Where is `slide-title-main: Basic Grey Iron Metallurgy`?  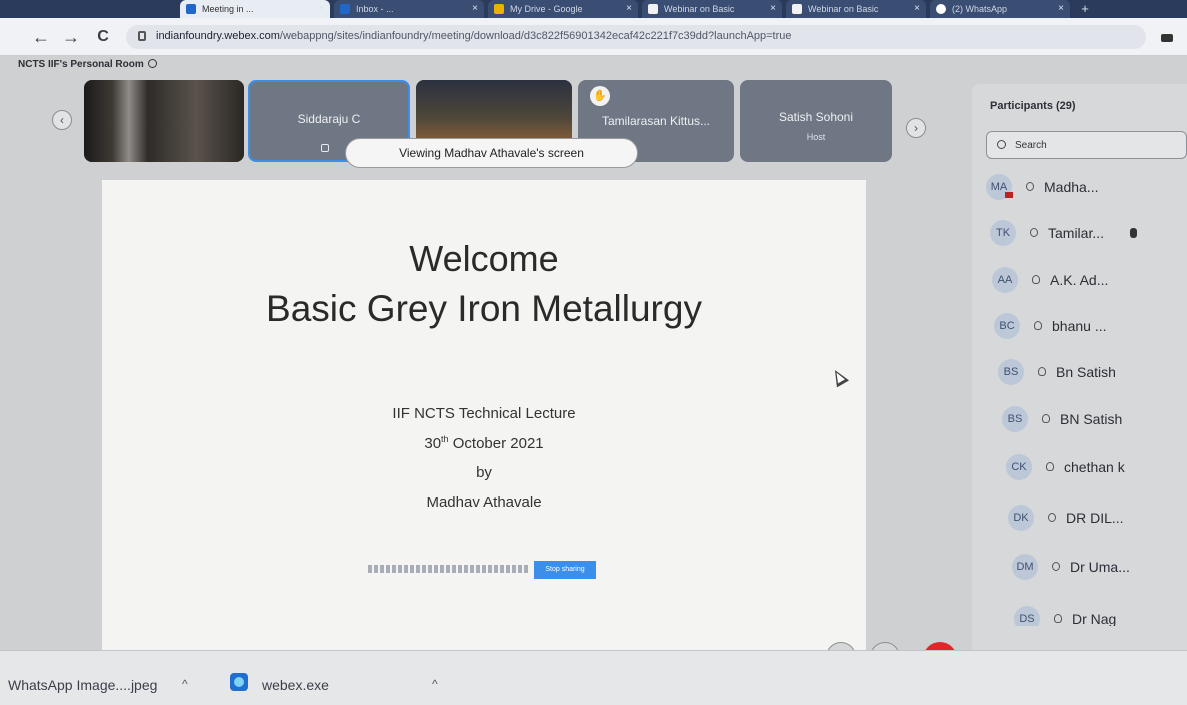
slide-title-main: Basic Grey Iron Metallurgy is located at coordinates (484, 308).